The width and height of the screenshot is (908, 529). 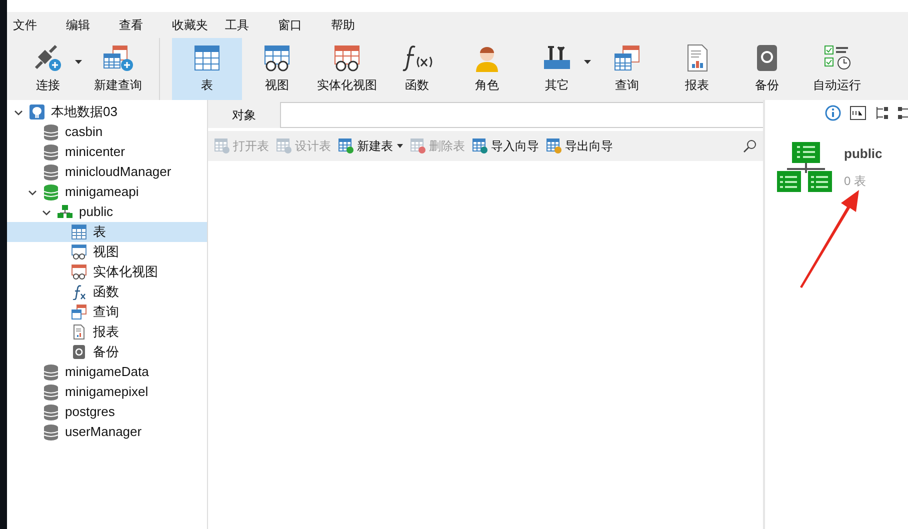 I want to click on tree-item: public, so click(x=107, y=212).